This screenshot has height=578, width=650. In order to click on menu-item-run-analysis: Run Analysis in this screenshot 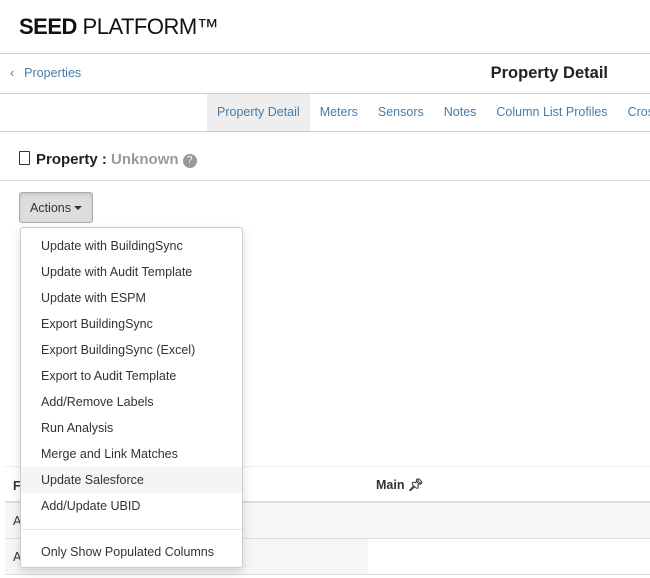, I will do `click(131, 428)`.